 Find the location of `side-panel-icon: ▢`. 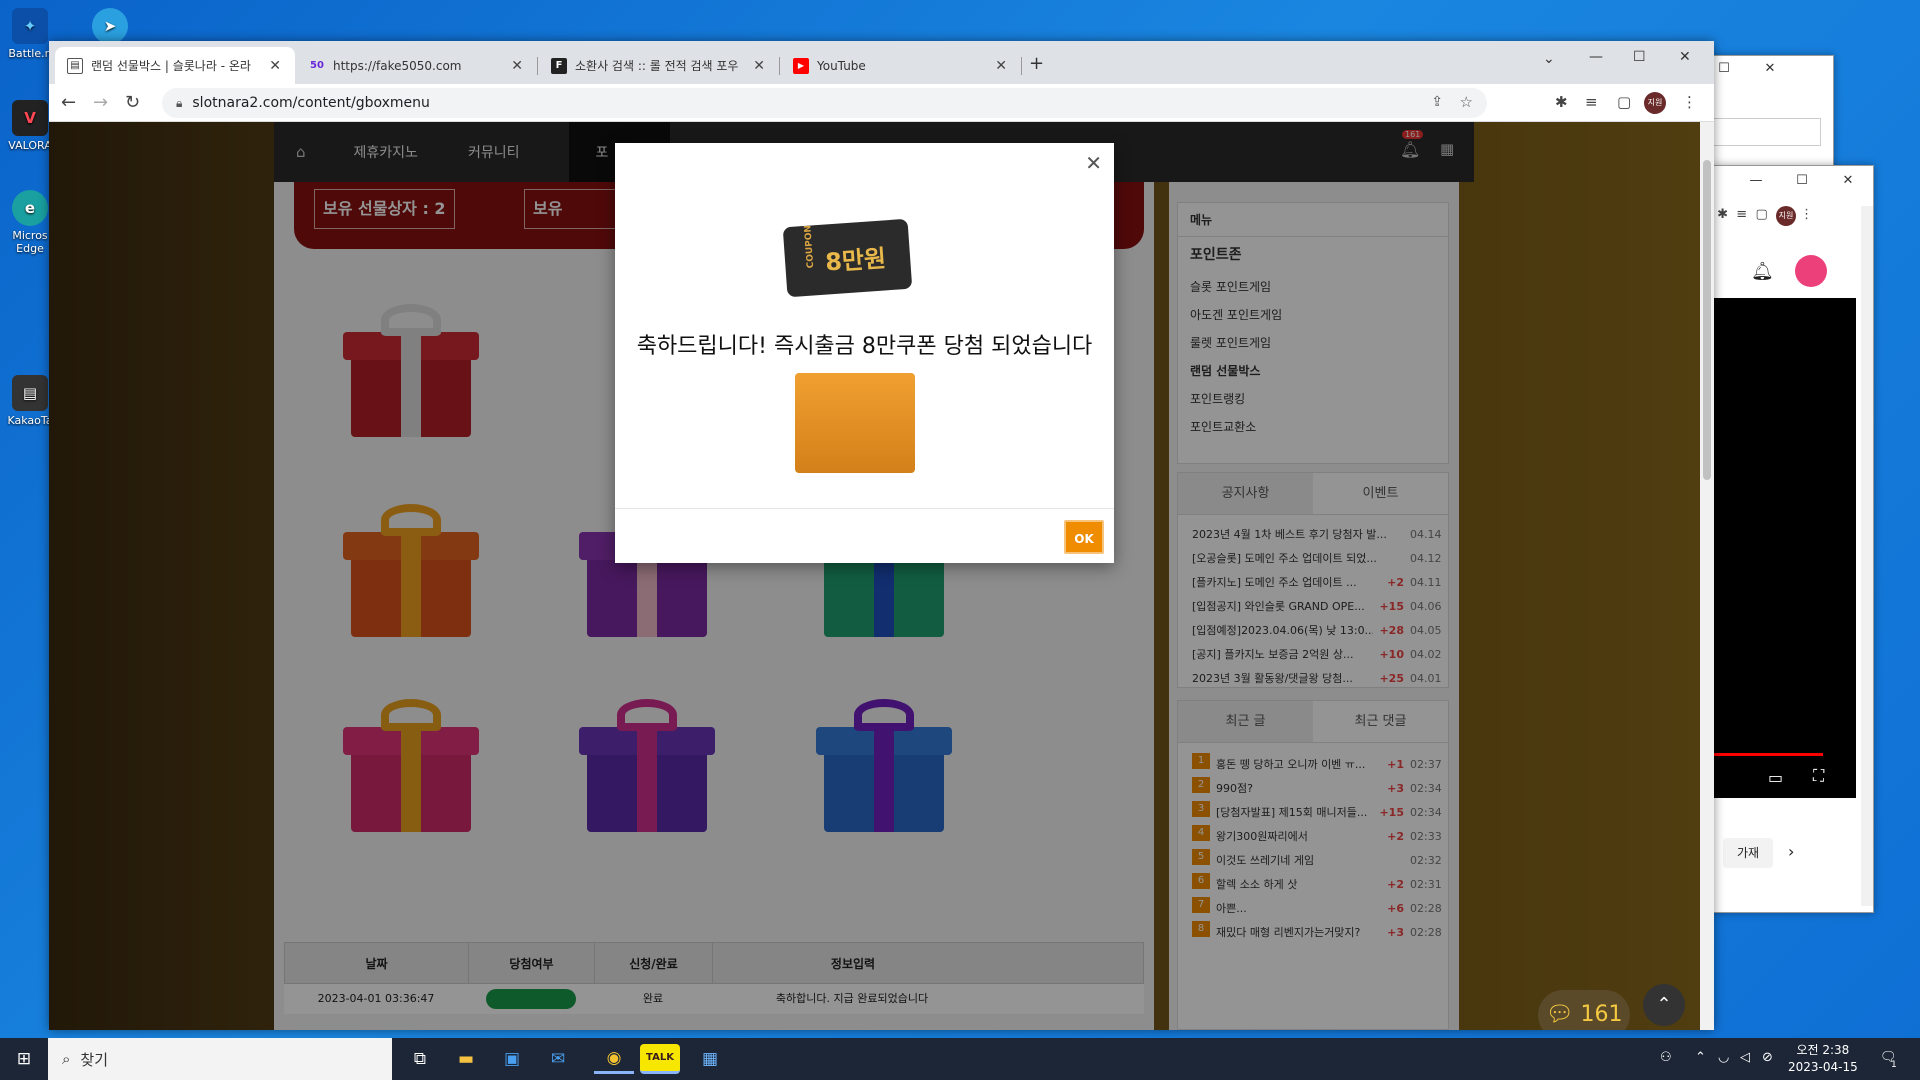

side-panel-icon: ▢ is located at coordinates (1624, 102).